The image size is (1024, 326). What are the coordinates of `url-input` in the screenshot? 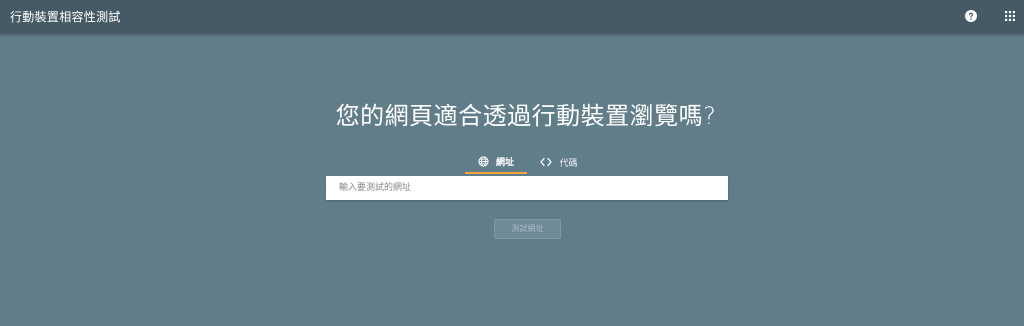 It's located at (527, 188).